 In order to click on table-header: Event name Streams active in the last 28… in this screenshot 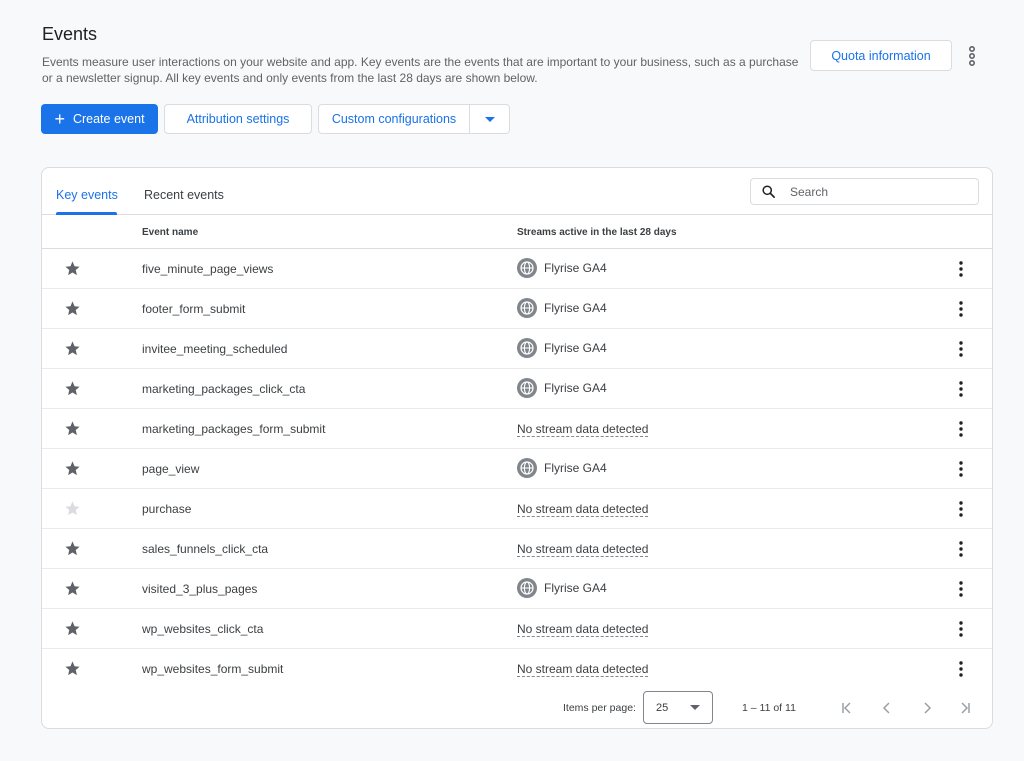, I will do `click(517, 232)`.